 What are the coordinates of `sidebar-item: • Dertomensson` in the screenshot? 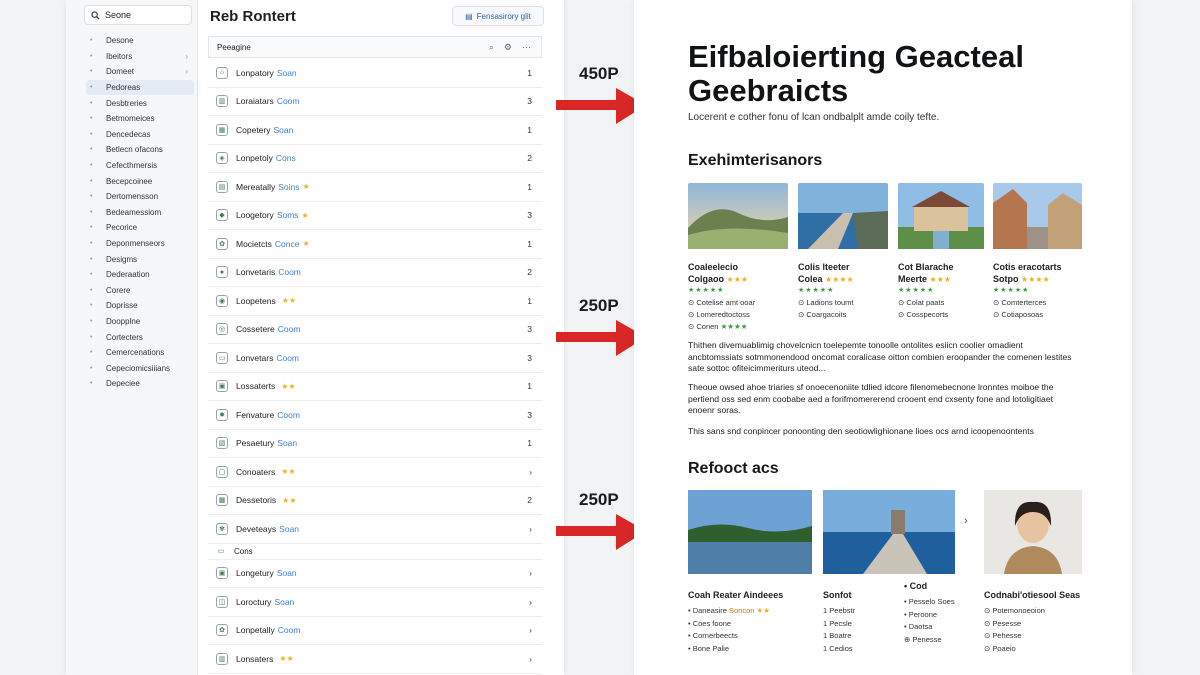 It's located at (140, 197).